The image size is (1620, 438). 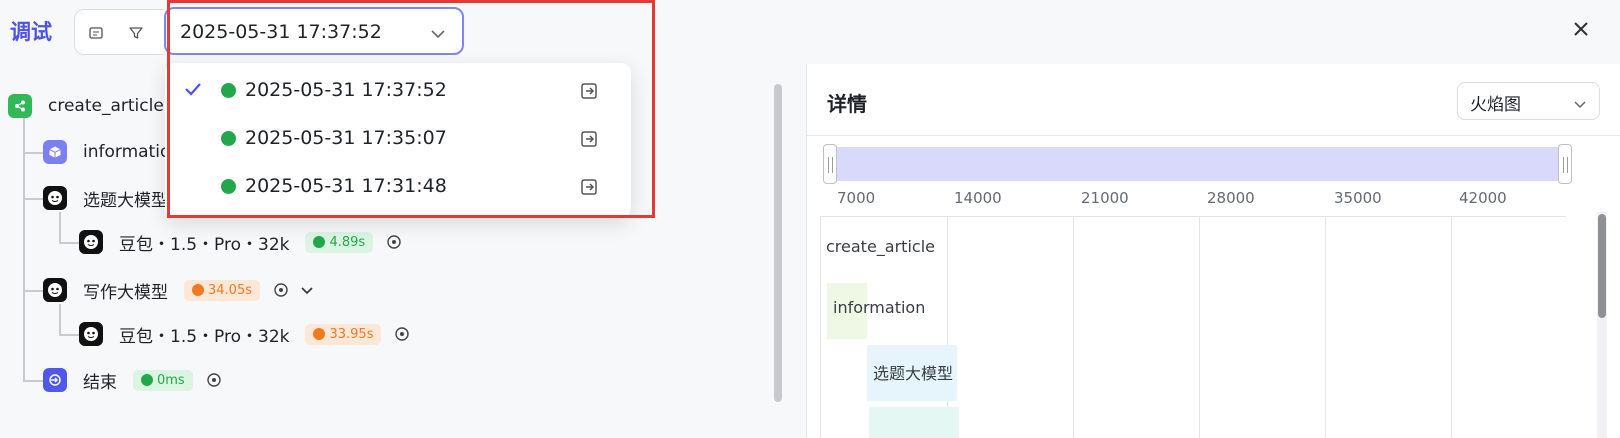 What do you see at coordinates (879, 307) in the screenshot?
I see `flame-label: information` at bounding box center [879, 307].